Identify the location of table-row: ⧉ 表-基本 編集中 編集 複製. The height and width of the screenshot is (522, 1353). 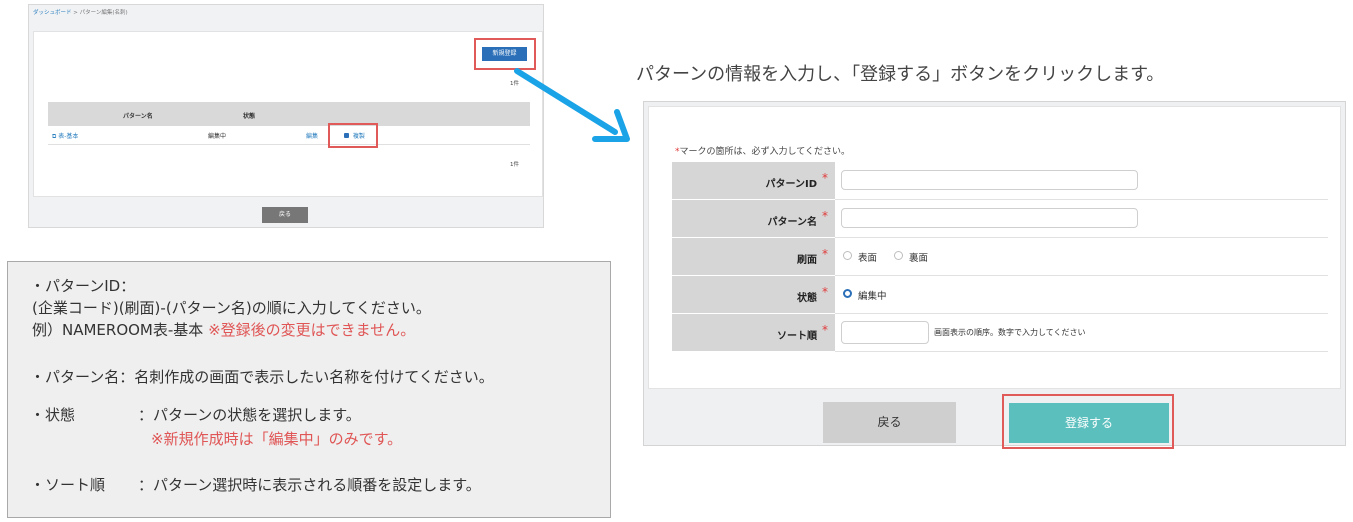
(289, 135).